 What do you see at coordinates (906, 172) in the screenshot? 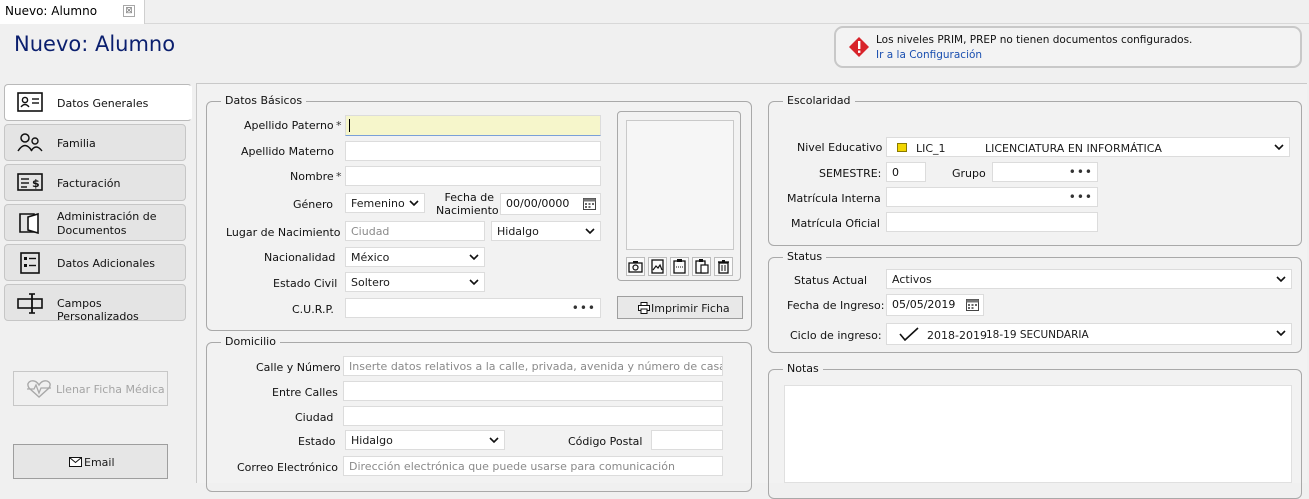
I see `semestre-input: 0` at bounding box center [906, 172].